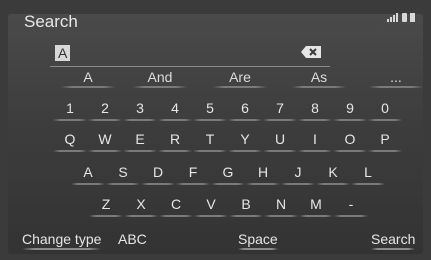  I want to click on key-m: M, so click(316, 205).